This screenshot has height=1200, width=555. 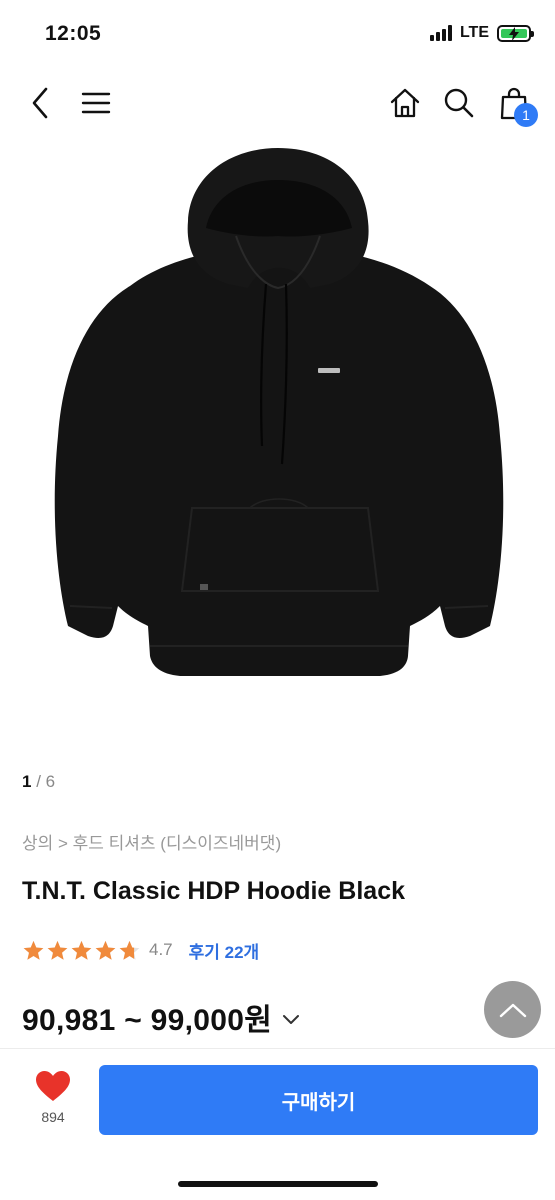 I want to click on charging-bolt-icon, so click(x=514, y=33).